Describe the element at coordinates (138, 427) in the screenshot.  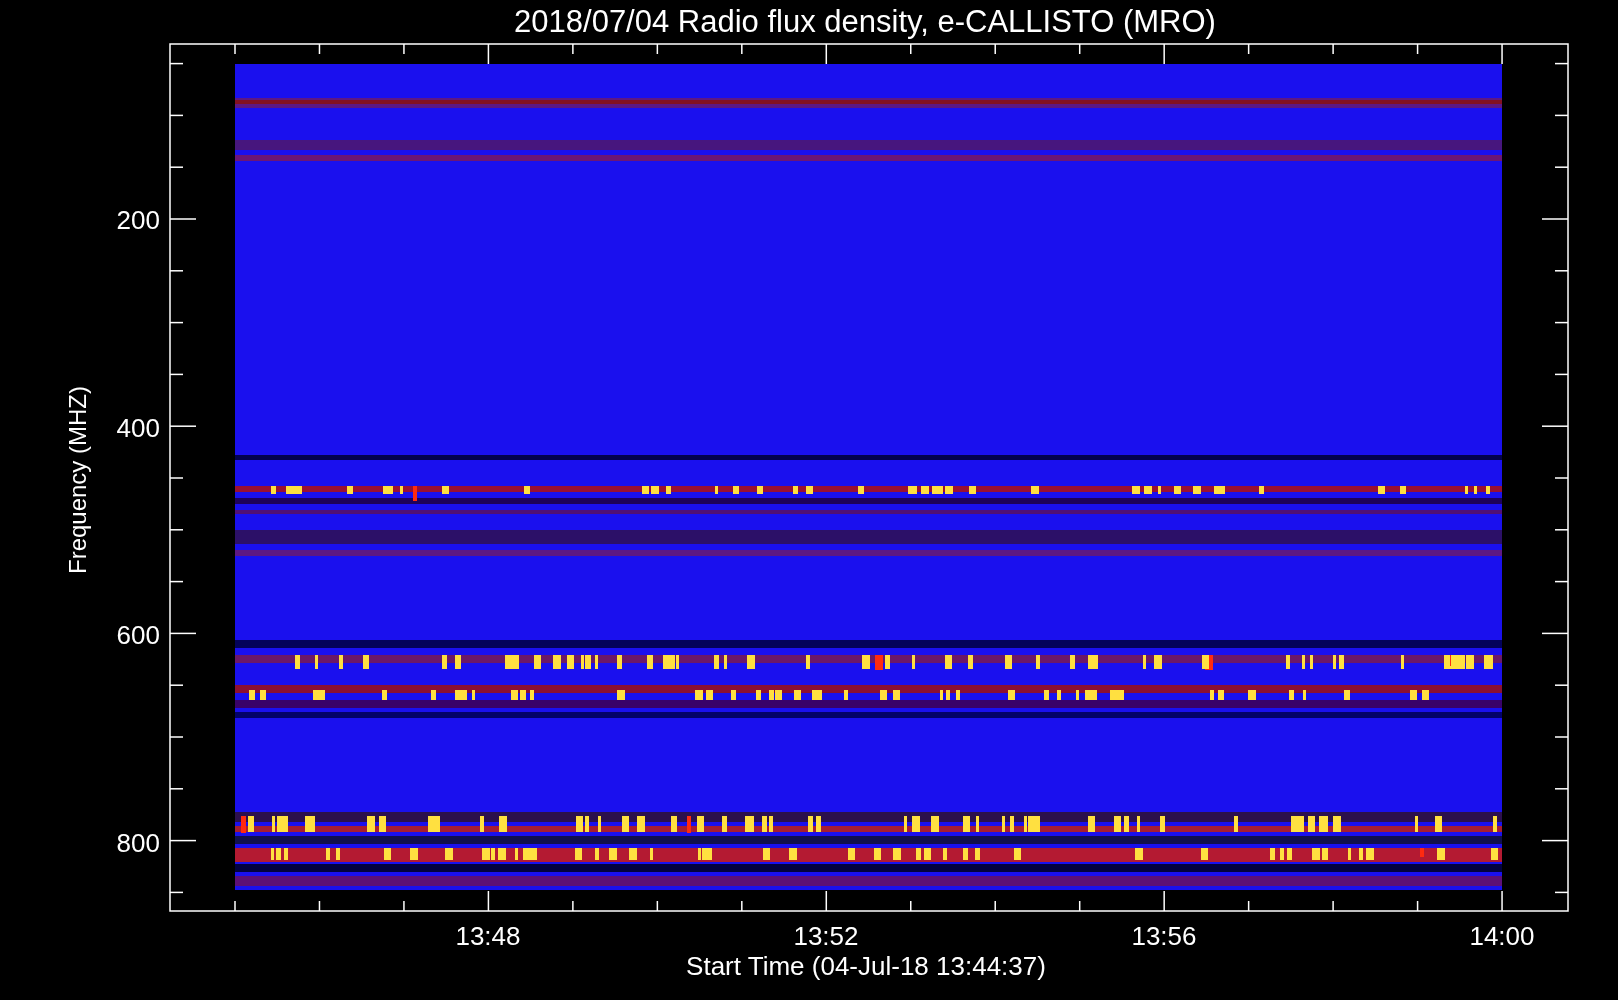
I see `y-tick-label: 400` at that location.